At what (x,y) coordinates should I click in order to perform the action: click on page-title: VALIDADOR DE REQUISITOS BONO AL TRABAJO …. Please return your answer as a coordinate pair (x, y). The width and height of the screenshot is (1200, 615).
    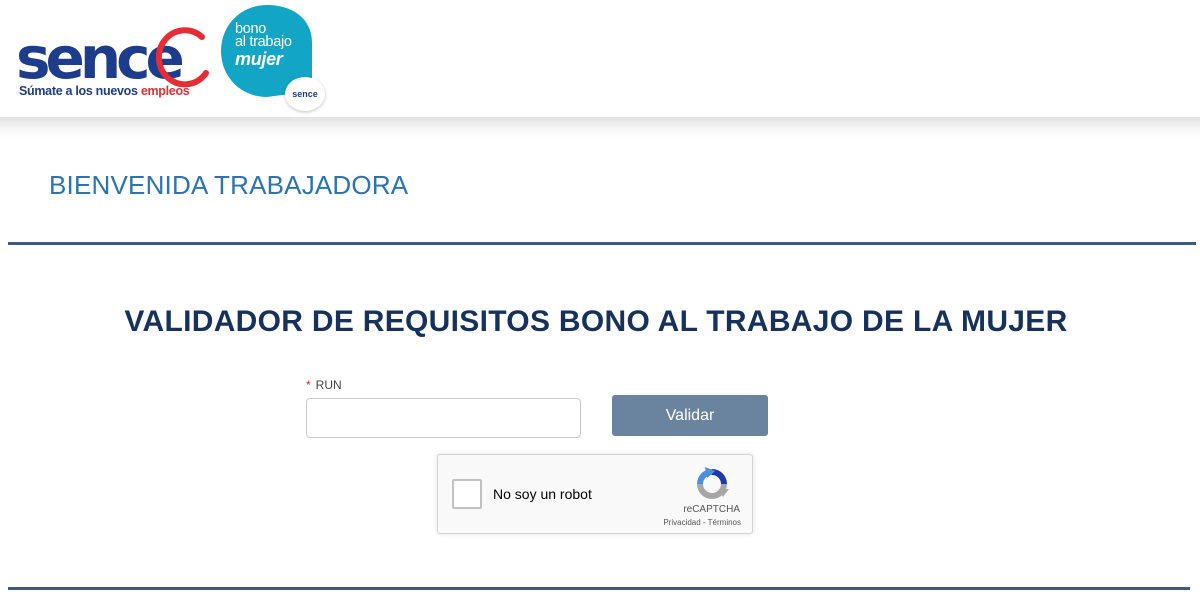
    Looking at the image, I should click on (596, 321).